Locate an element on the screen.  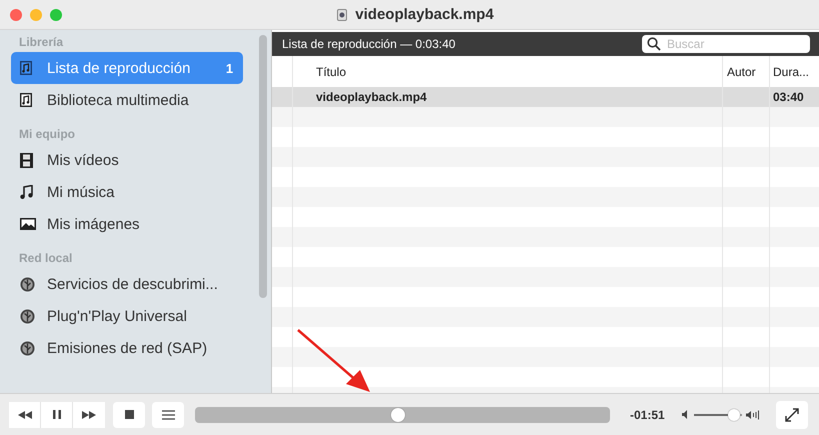
sidebar-item: Plug'n'Play Universal is located at coordinates (127, 316).